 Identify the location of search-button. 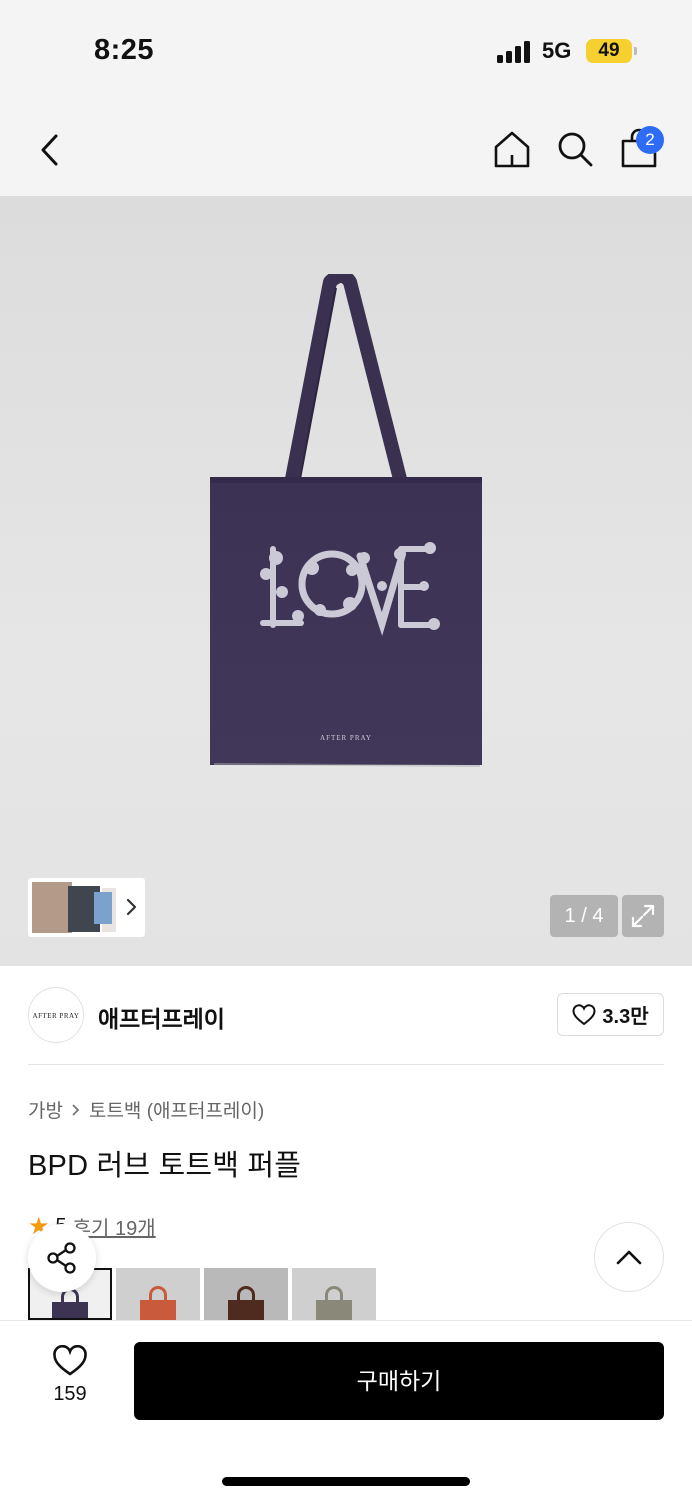
(575, 149).